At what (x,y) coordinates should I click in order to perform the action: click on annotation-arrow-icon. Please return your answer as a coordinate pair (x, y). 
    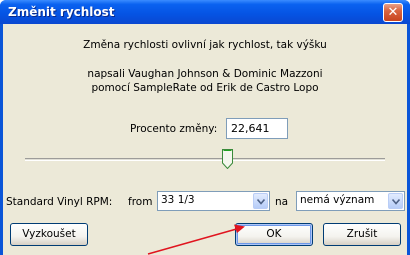
    Looking at the image, I should click on (196, 239).